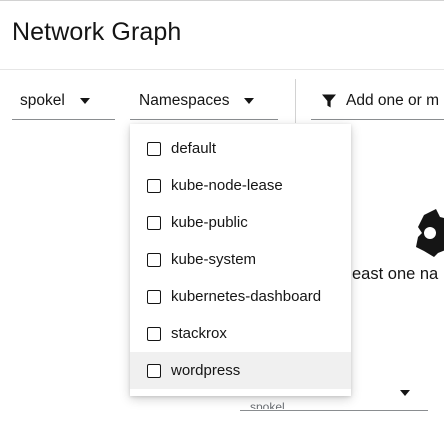  I want to click on empty-state-text: east one na, so click(395, 274).